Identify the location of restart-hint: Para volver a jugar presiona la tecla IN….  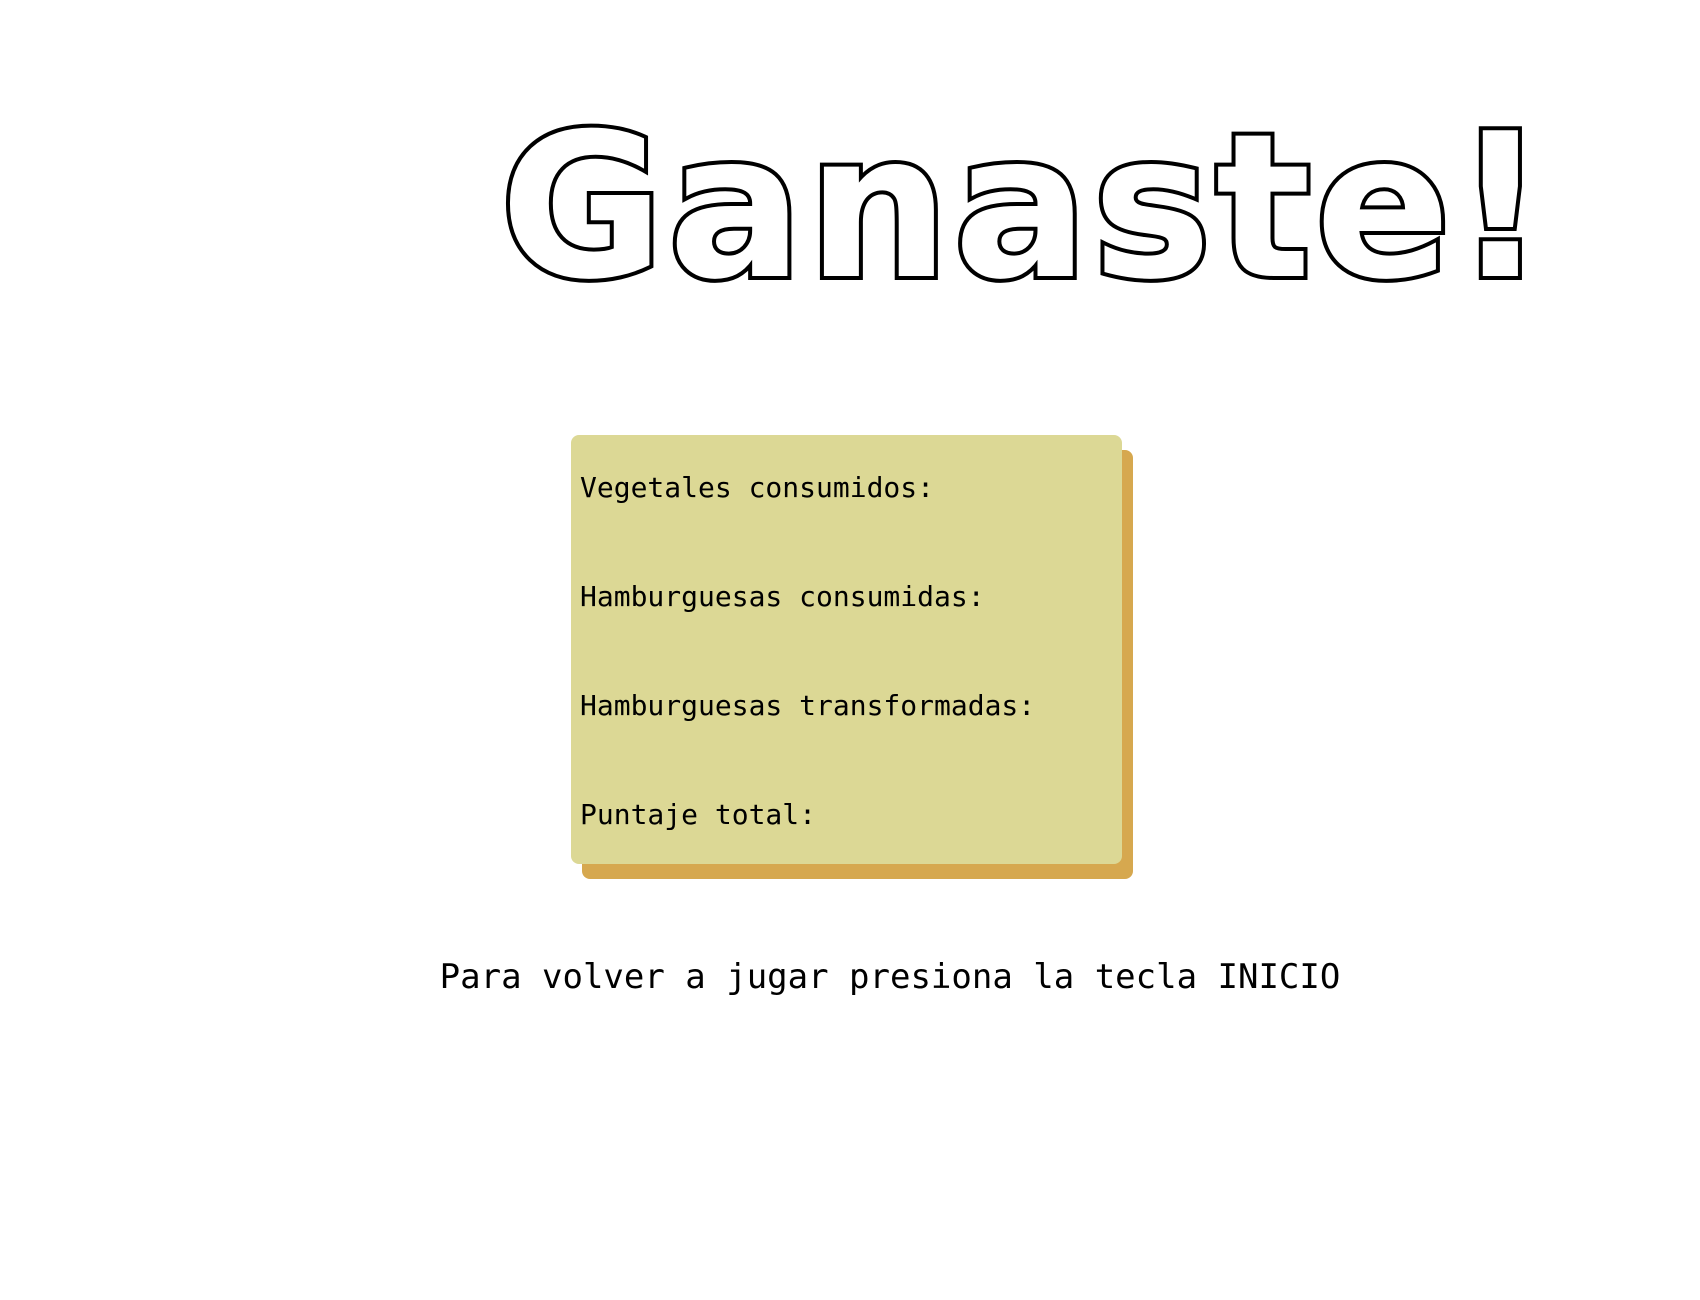
(890, 977).